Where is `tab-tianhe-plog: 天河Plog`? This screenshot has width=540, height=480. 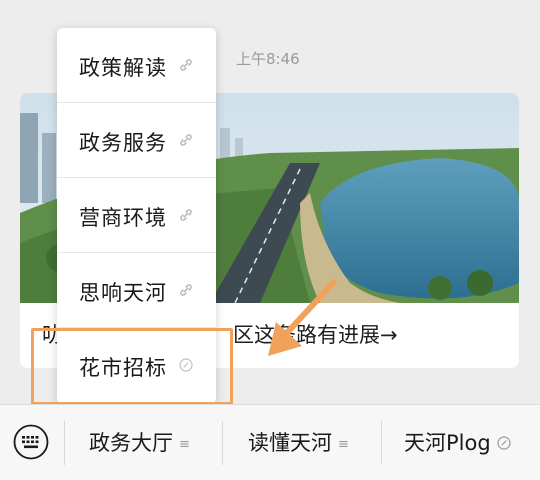
tab-tianhe-plog: 天河Plog is located at coordinates (457, 442).